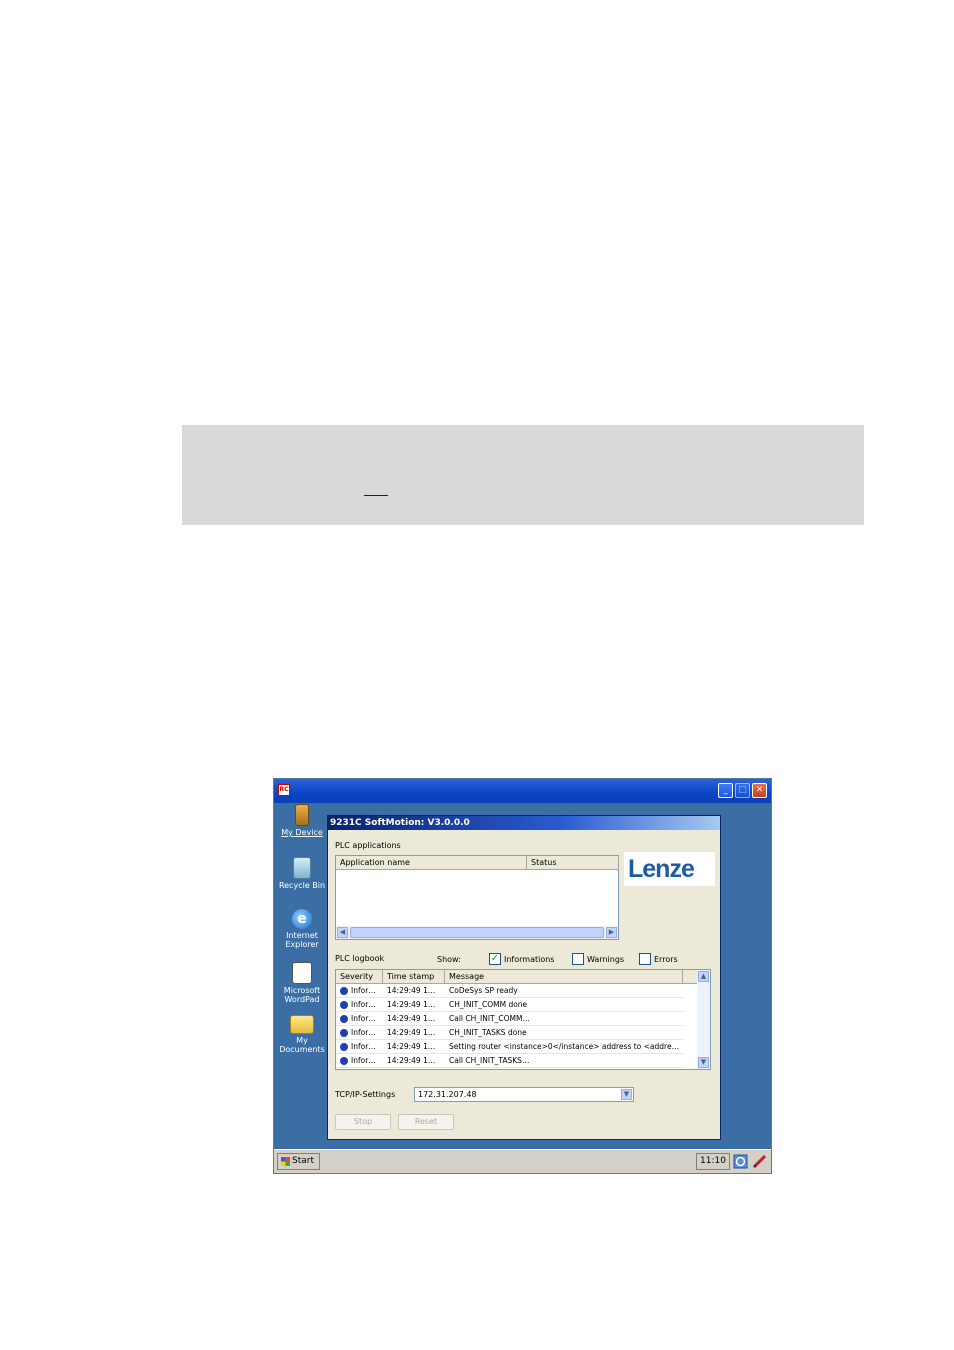 The width and height of the screenshot is (954, 1350). I want to click on plc-logbook-label: PLC logbook, so click(360, 958).